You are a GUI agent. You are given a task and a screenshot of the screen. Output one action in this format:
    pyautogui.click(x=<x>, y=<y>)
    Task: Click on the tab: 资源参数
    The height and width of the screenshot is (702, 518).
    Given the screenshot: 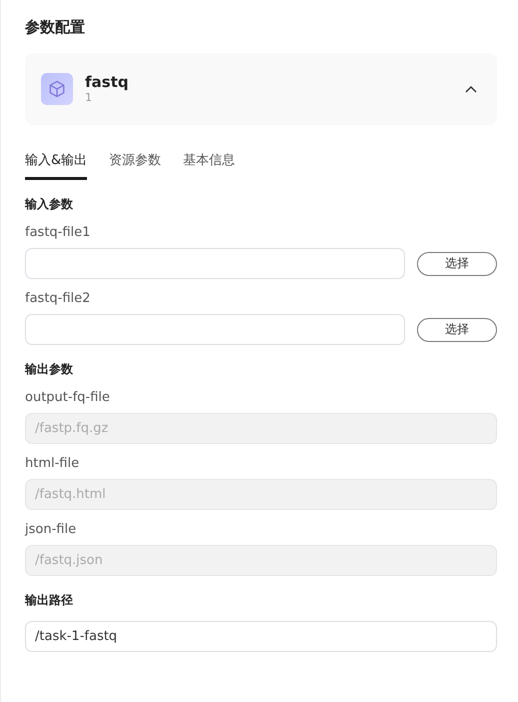 What is the action you would take?
    pyautogui.click(x=135, y=165)
    